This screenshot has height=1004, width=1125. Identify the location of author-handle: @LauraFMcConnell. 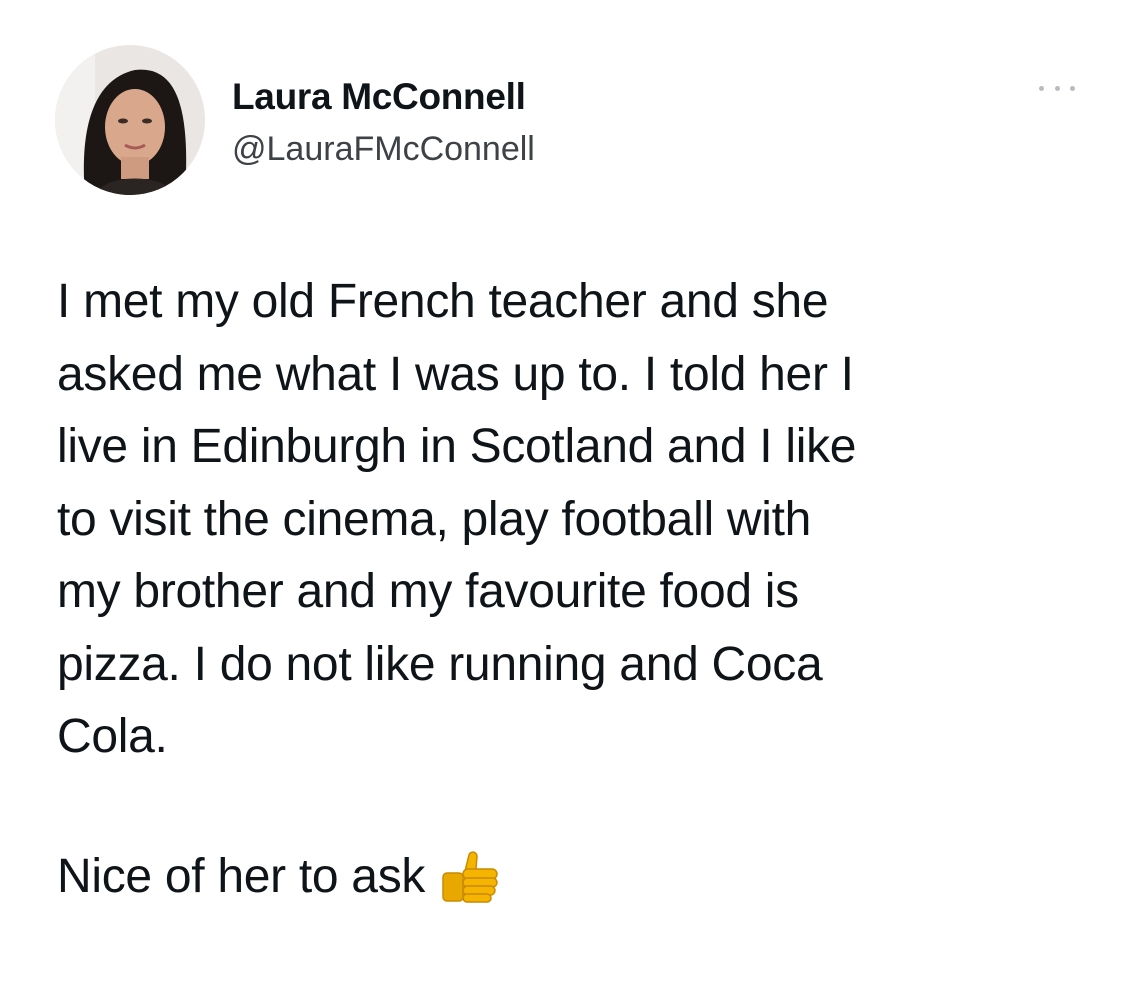
(383, 149).